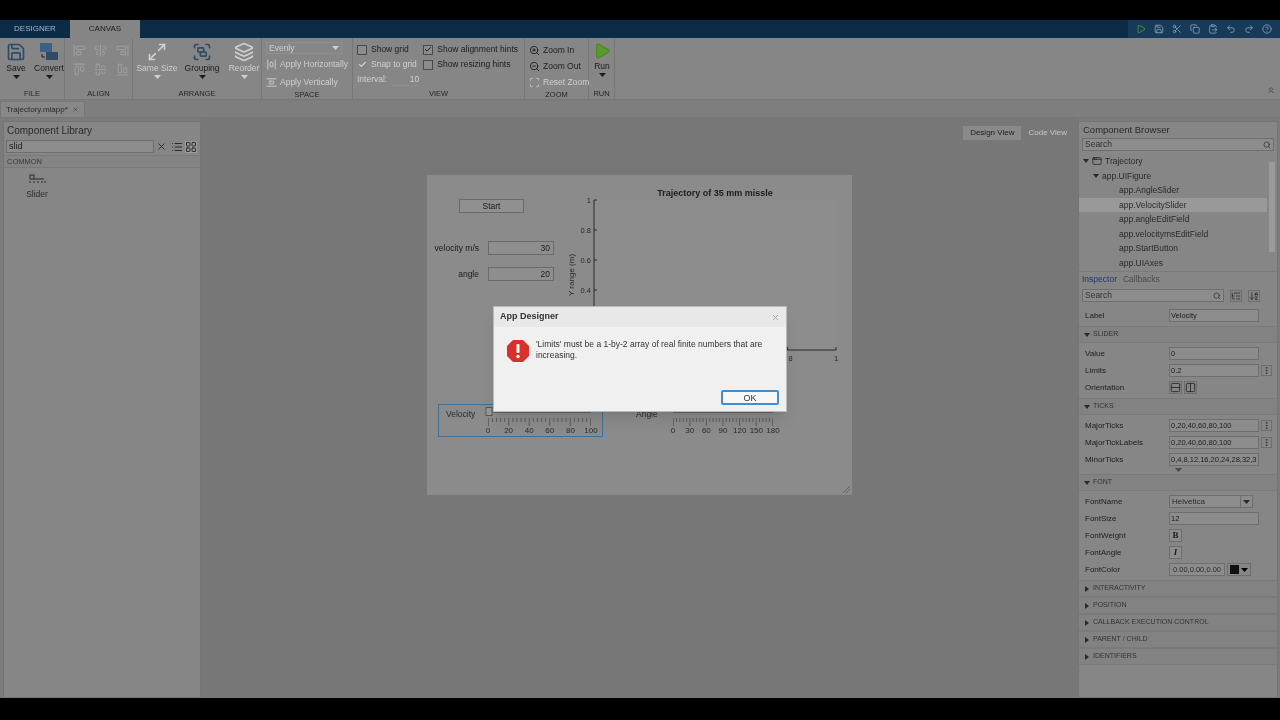 This screenshot has width=1280, height=720. Describe the element at coordinates (1099, 279) in the screenshot. I see `inspector-tab: Inspector` at that location.